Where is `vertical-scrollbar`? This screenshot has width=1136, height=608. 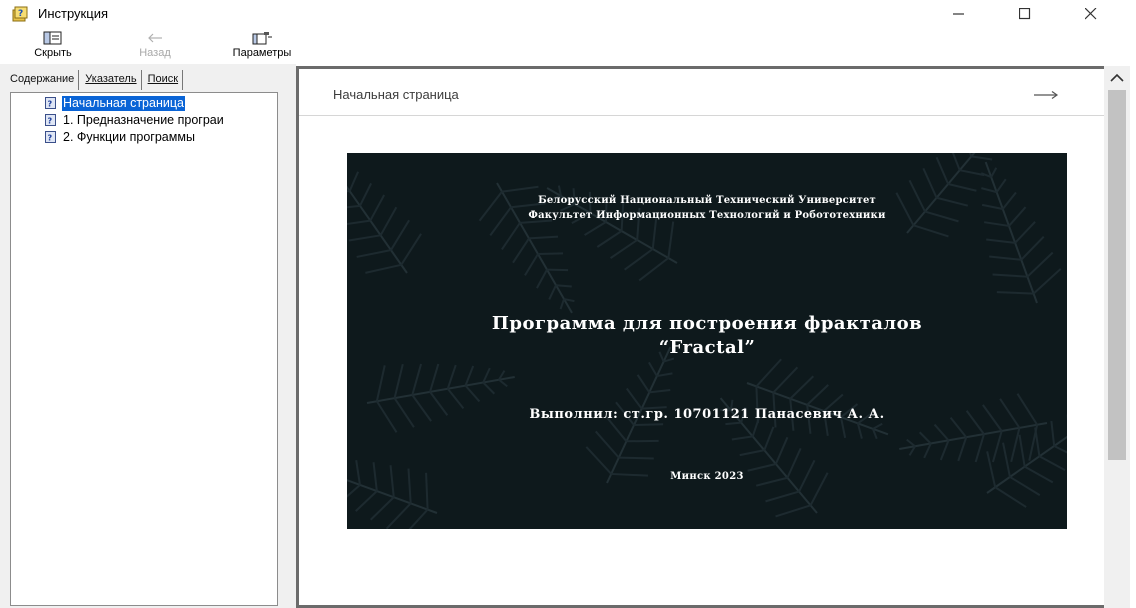 vertical-scrollbar is located at coordinates (1117, 337).